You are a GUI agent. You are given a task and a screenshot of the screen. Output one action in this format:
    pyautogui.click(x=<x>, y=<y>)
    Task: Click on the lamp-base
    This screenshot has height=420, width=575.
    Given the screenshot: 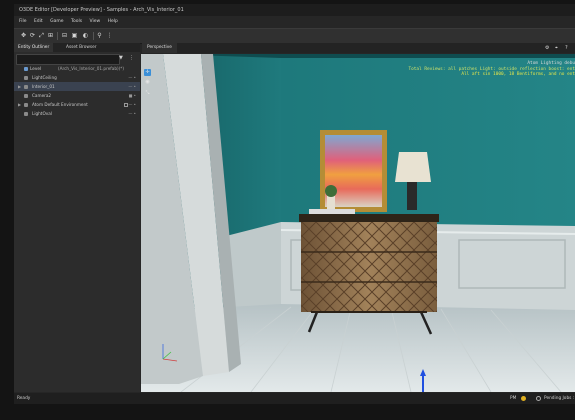 What is the action you would take?
    pyautogui.click(x=412, y=196)
    